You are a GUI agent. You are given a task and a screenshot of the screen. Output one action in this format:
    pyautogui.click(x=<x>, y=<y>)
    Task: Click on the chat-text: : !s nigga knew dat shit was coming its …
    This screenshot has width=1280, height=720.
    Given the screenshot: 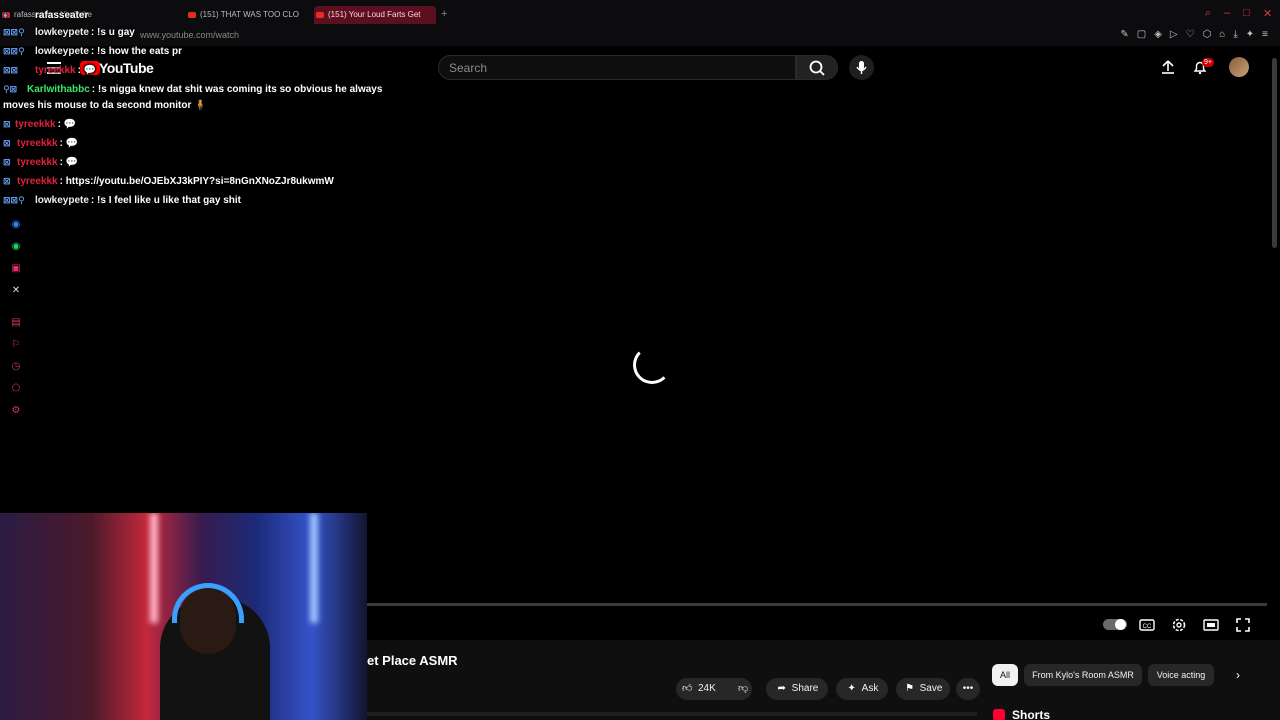 What is the action you would take?
    pyautogui.click(x=237, y=89)
    